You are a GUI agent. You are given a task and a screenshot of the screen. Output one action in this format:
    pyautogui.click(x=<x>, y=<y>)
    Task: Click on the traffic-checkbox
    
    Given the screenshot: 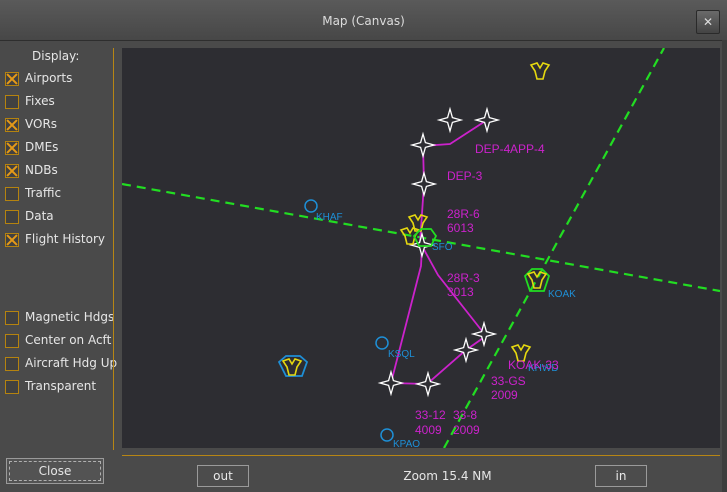 What is the action you would take?
    pyautogui.click(x=12, y=194)
    